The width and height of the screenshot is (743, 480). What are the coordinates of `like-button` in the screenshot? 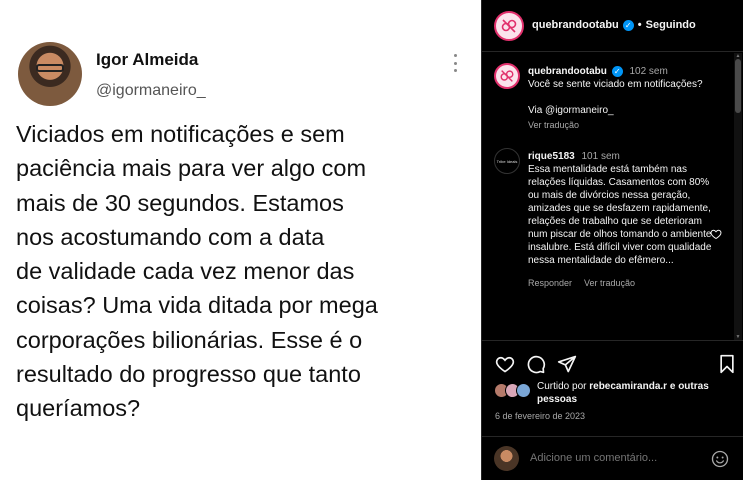 It's located at (505, 364).